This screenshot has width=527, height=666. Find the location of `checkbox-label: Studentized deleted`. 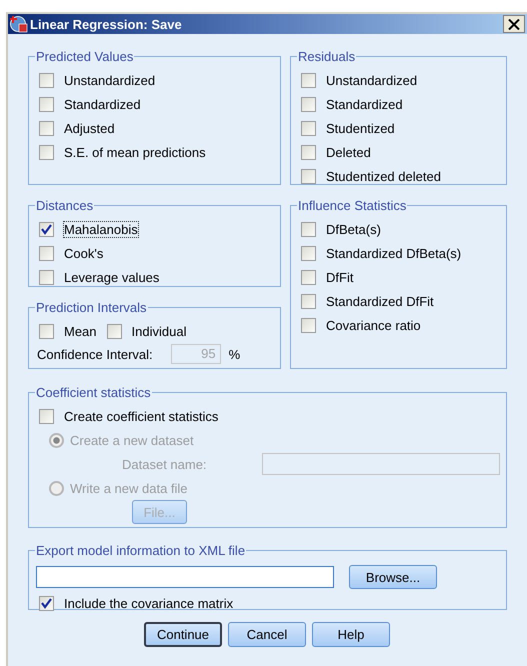

checkbox-label: Studentized deleted is located at coordinates (383, 176).